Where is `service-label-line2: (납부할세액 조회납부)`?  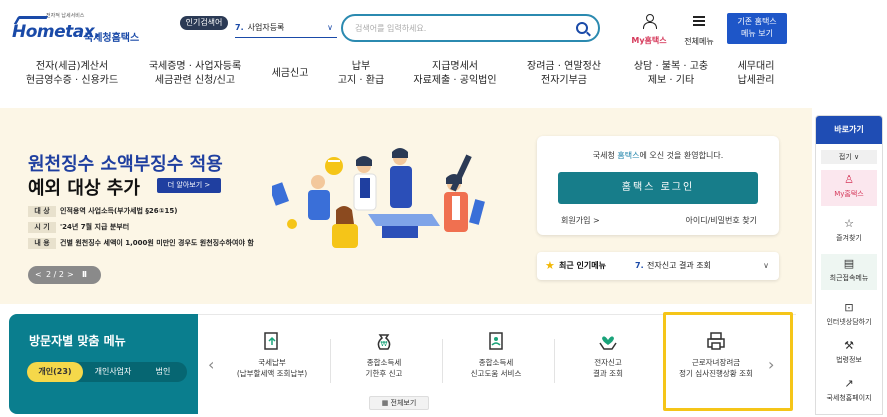 service-label-line2: (납부할세액 조회납부) is located at coordinates (272, 373).